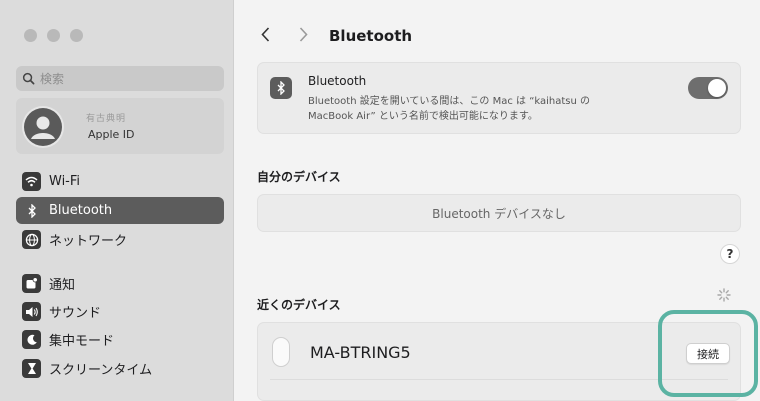  I want to click on apple-id-label: Apple ID, so click(111, 134).